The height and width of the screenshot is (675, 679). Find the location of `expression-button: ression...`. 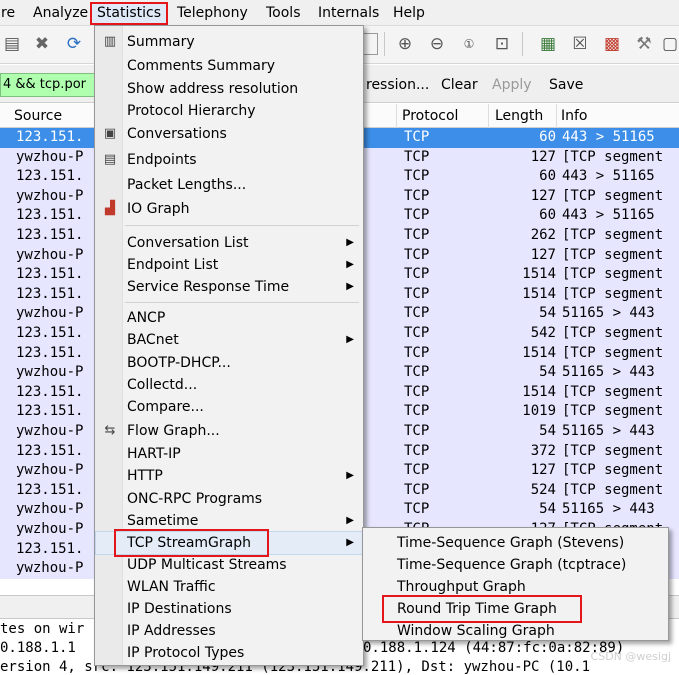

expression-button: ression... is located at coordinates (397, 85).